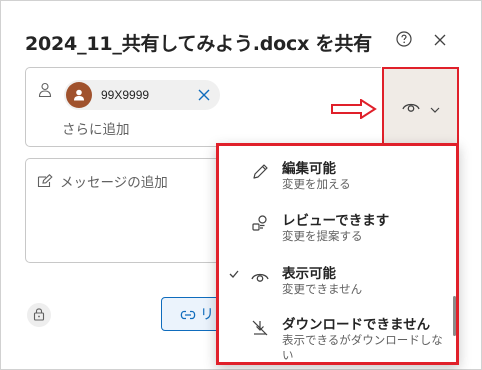  I want to click on menu-item-title: 表示可能, so click(309, 274).